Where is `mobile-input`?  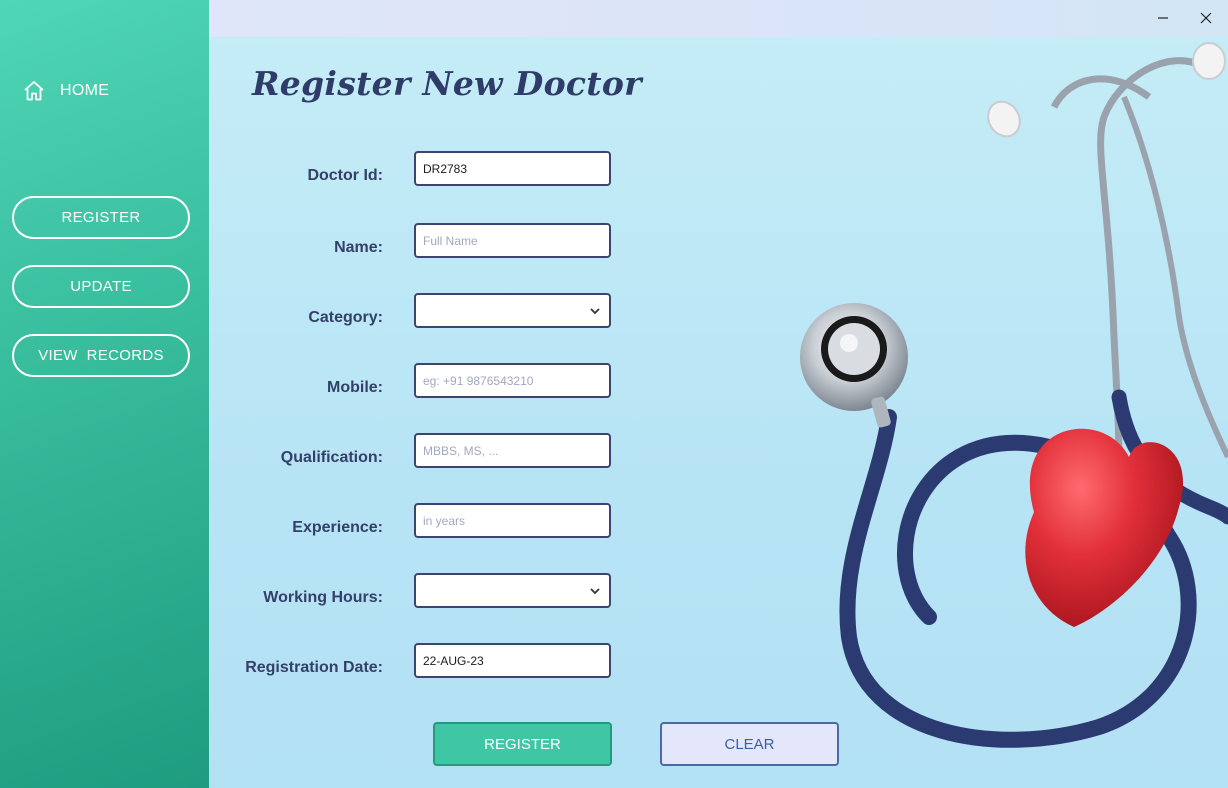
mobile-input is located at coordinates (509, 380).